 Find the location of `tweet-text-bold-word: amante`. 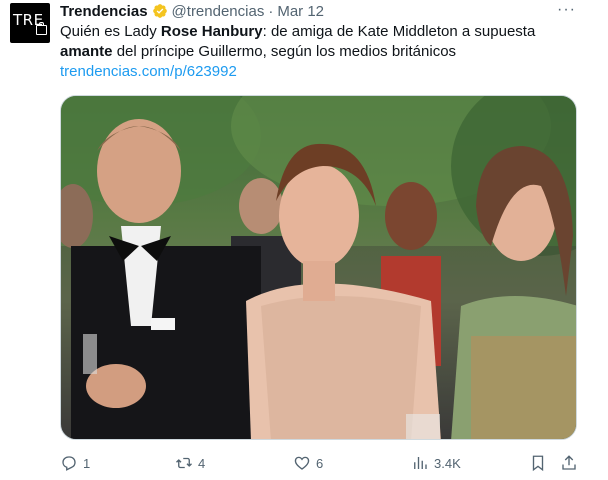

tweet-text-bold-word: amante is located at coordinates (86, 51).